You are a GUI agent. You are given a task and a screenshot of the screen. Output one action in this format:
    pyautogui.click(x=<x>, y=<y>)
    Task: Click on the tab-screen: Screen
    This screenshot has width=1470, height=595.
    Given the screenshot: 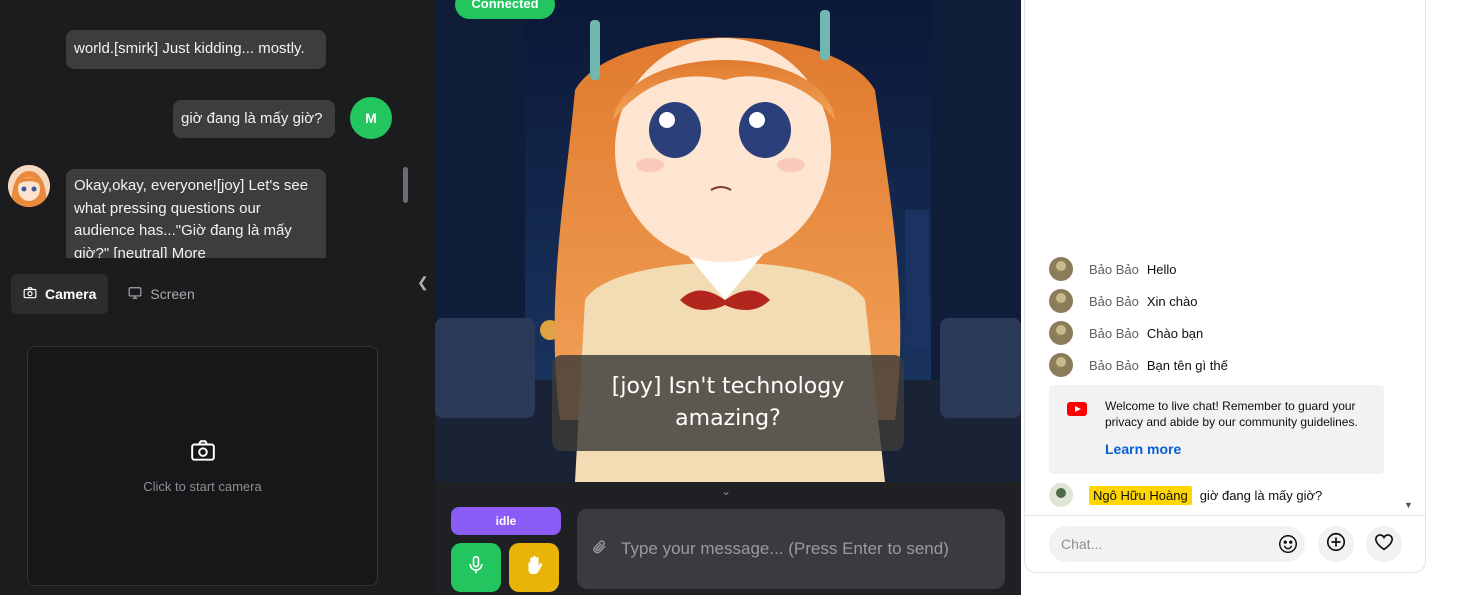 What is the action you would take?
    pyautogui.click(x=161, y=294)
    